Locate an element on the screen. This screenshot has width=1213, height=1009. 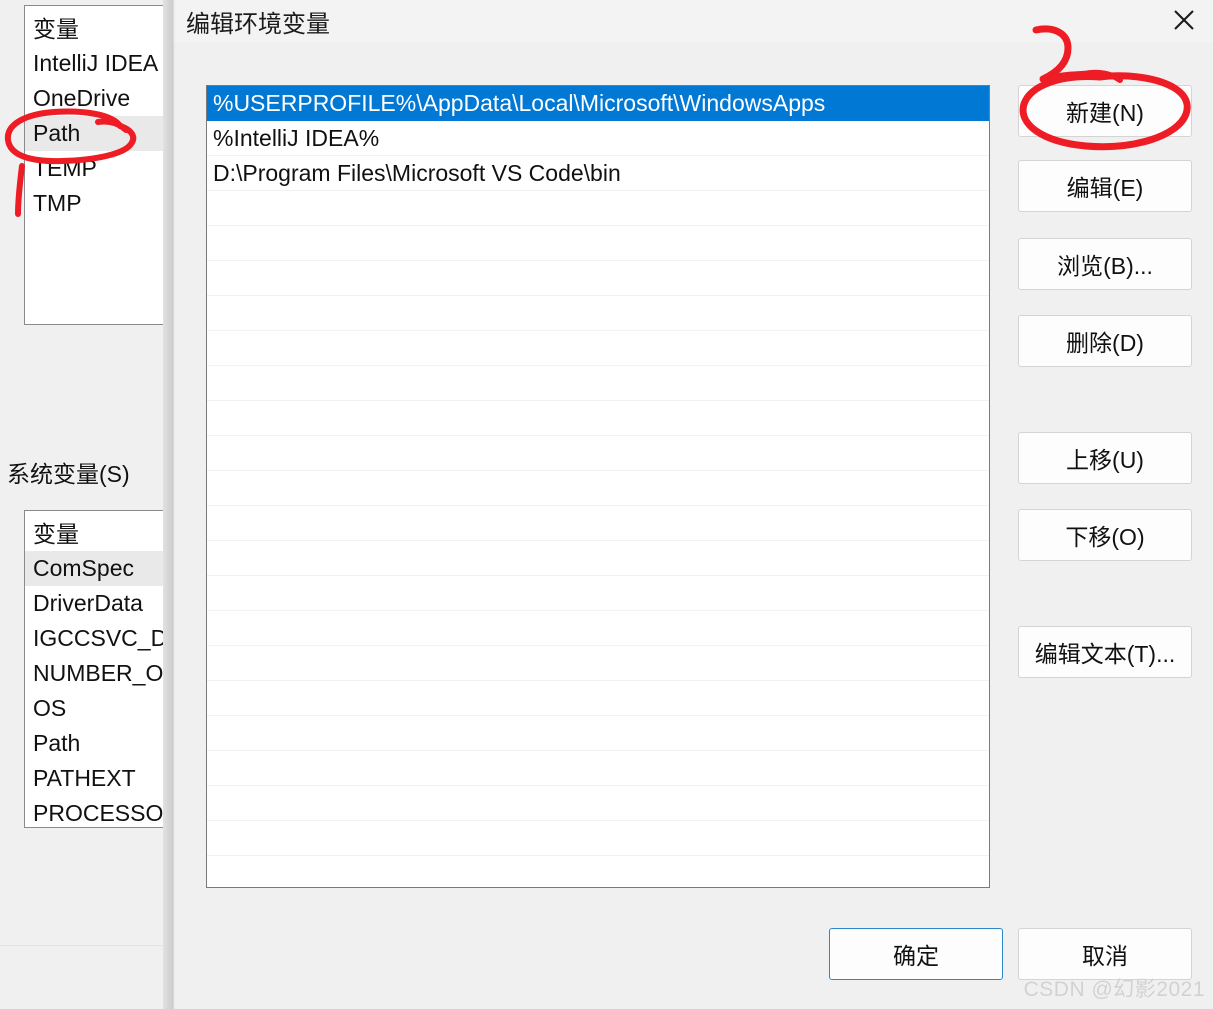
watermark: CSDN @幻影2021 is located at coordinates (1114, 989).